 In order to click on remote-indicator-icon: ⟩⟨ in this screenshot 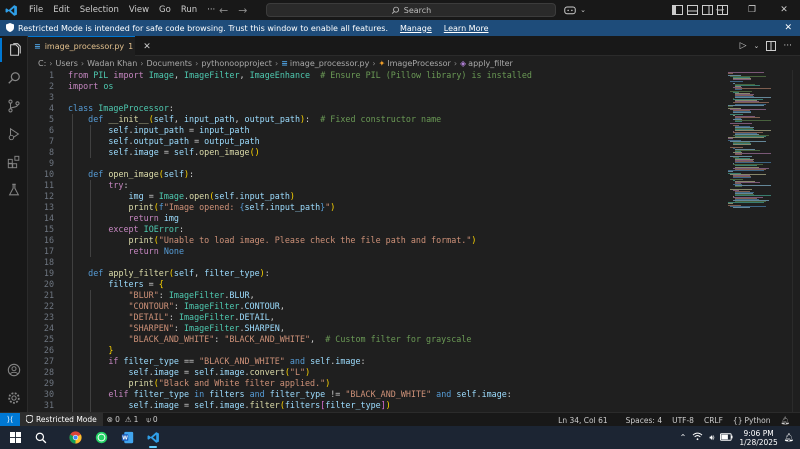, I will do `click(10, 419)`.